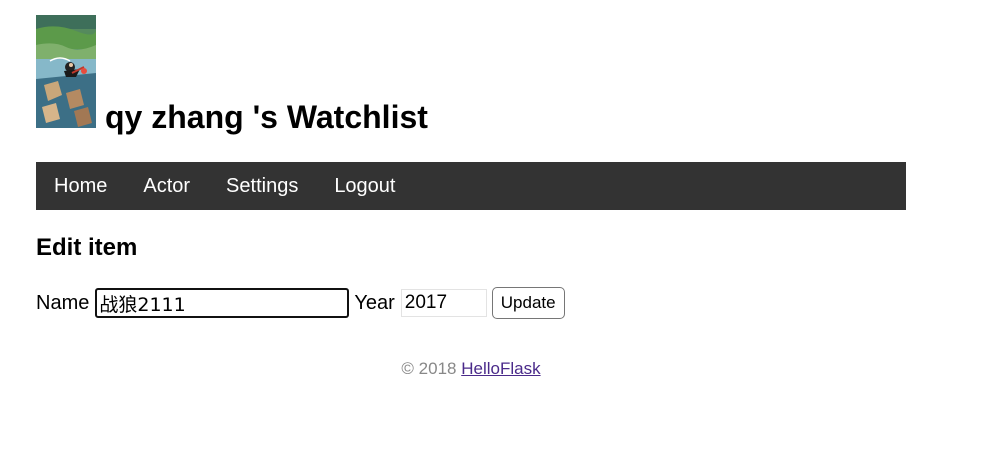  What do you see at coordinates (374, 303) in the screenshot?
I see `year-label: Year` at bounding box center [374, 303].